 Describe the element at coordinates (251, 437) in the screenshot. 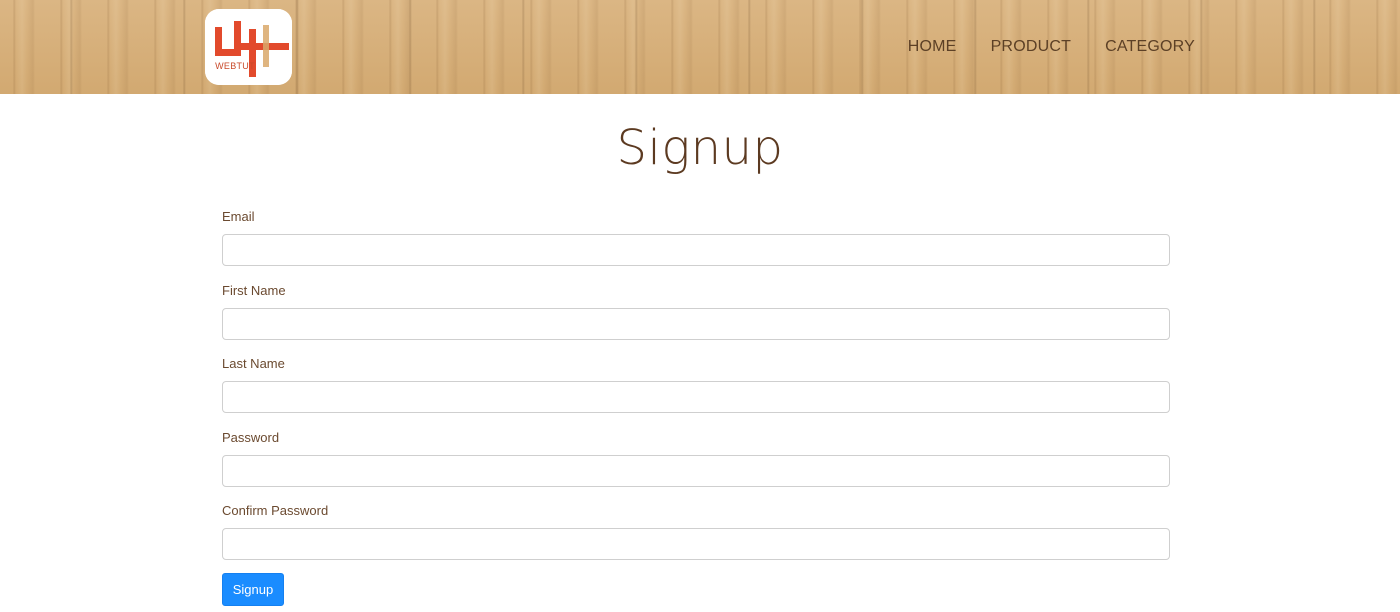

I see `password-label: Password` at that location.